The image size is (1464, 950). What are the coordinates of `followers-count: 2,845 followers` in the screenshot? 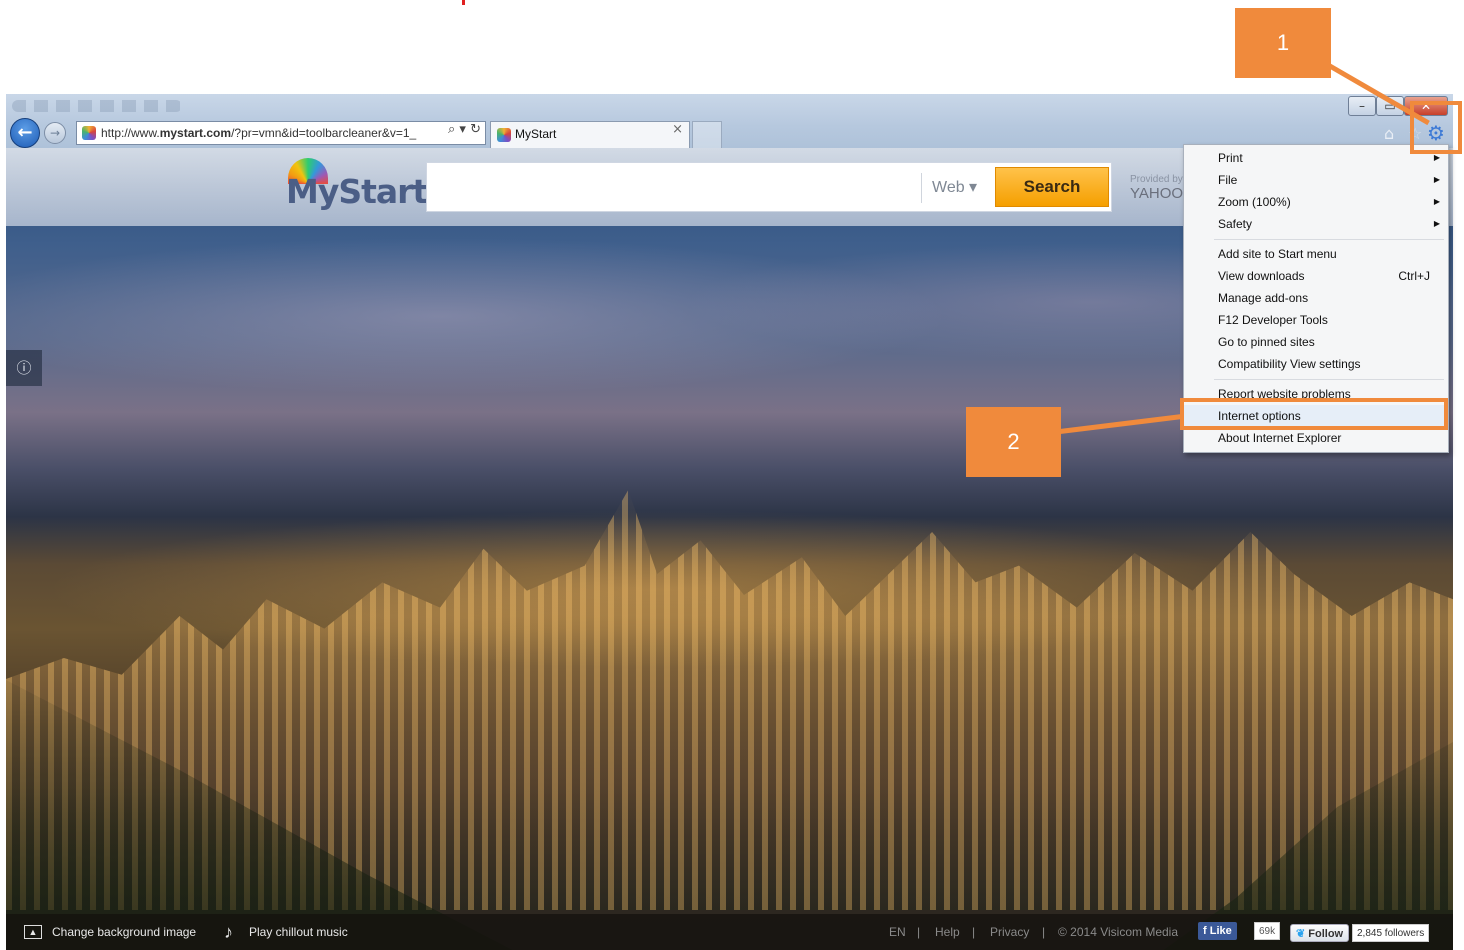 It's located at (1391, 933).